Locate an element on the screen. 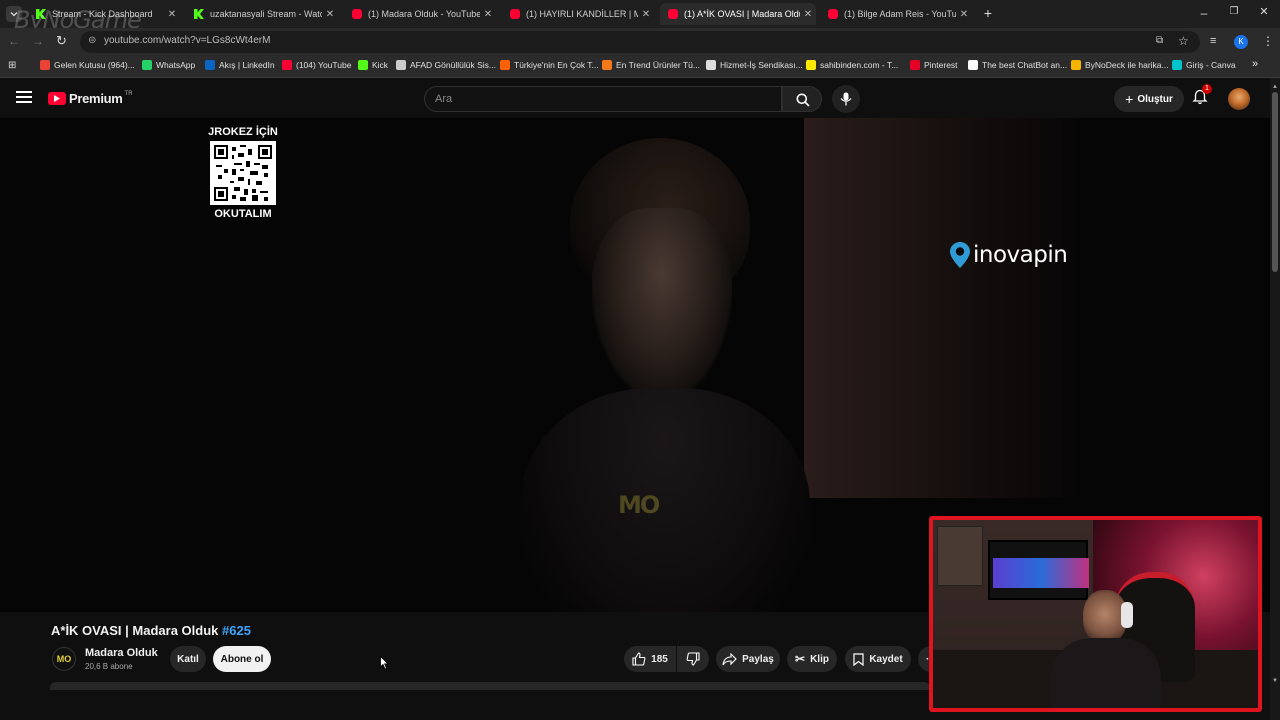 The image size is (1280, 720). join-button: Katıl is located at coordinates (188, 659).